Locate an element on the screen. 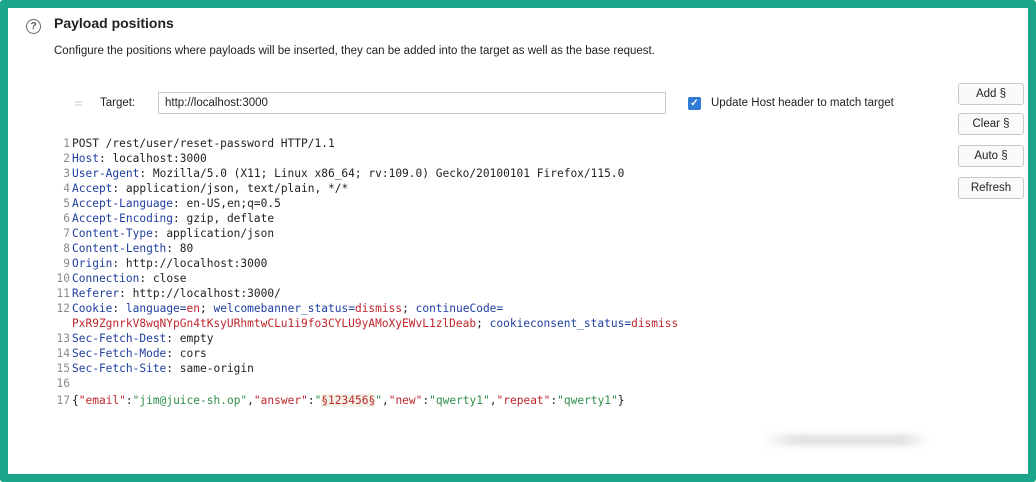 The height and width of the screenshot is (482, 1036). add-marker-button: Add § is located at coordinates (991, 94).